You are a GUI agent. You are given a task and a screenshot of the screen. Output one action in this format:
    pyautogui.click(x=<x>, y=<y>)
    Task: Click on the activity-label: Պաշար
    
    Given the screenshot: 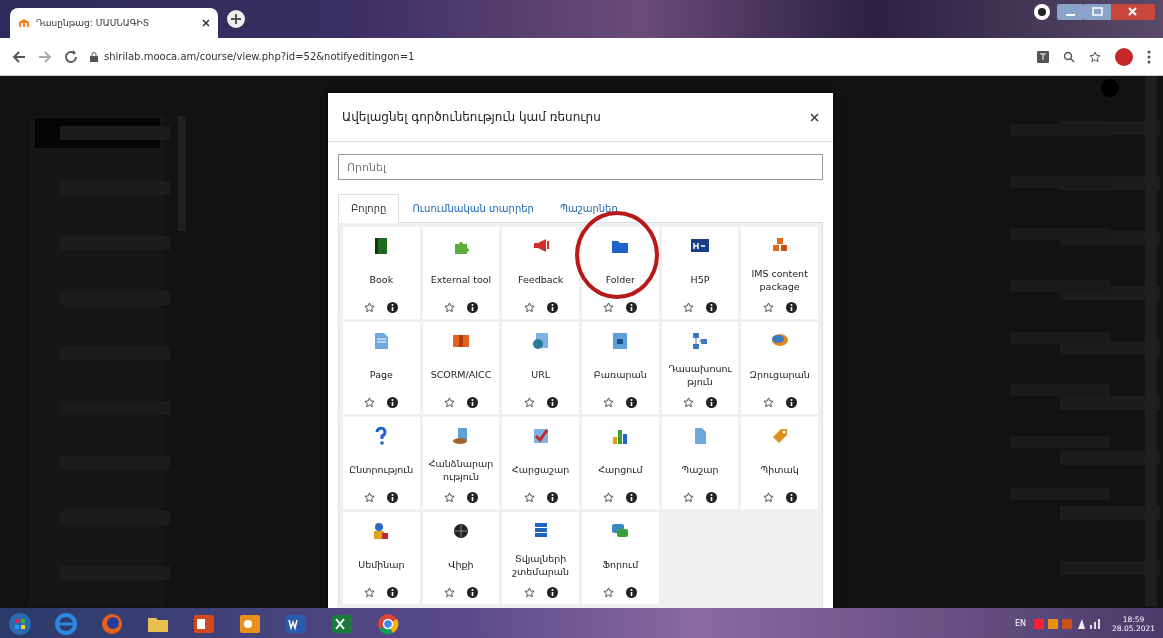 What is the action you would take?
    pyautogui.click(x=700, y=469)
    